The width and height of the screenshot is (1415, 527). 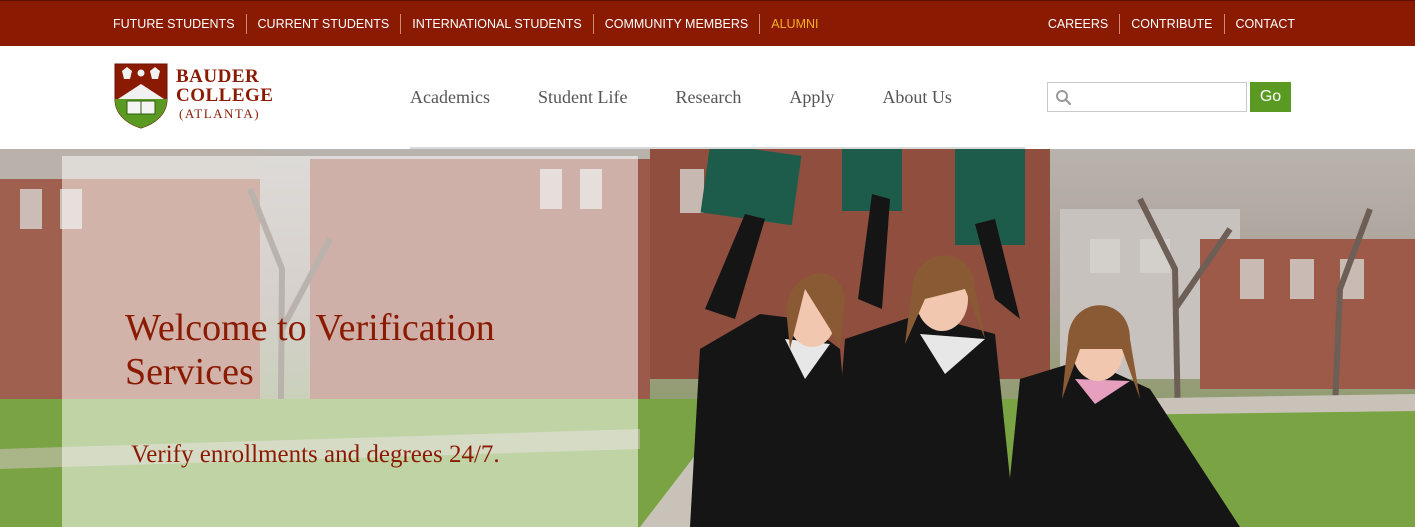 I want to click on link-community-members: COMMUNITY MEMBERS, so click(x=676, y=24).